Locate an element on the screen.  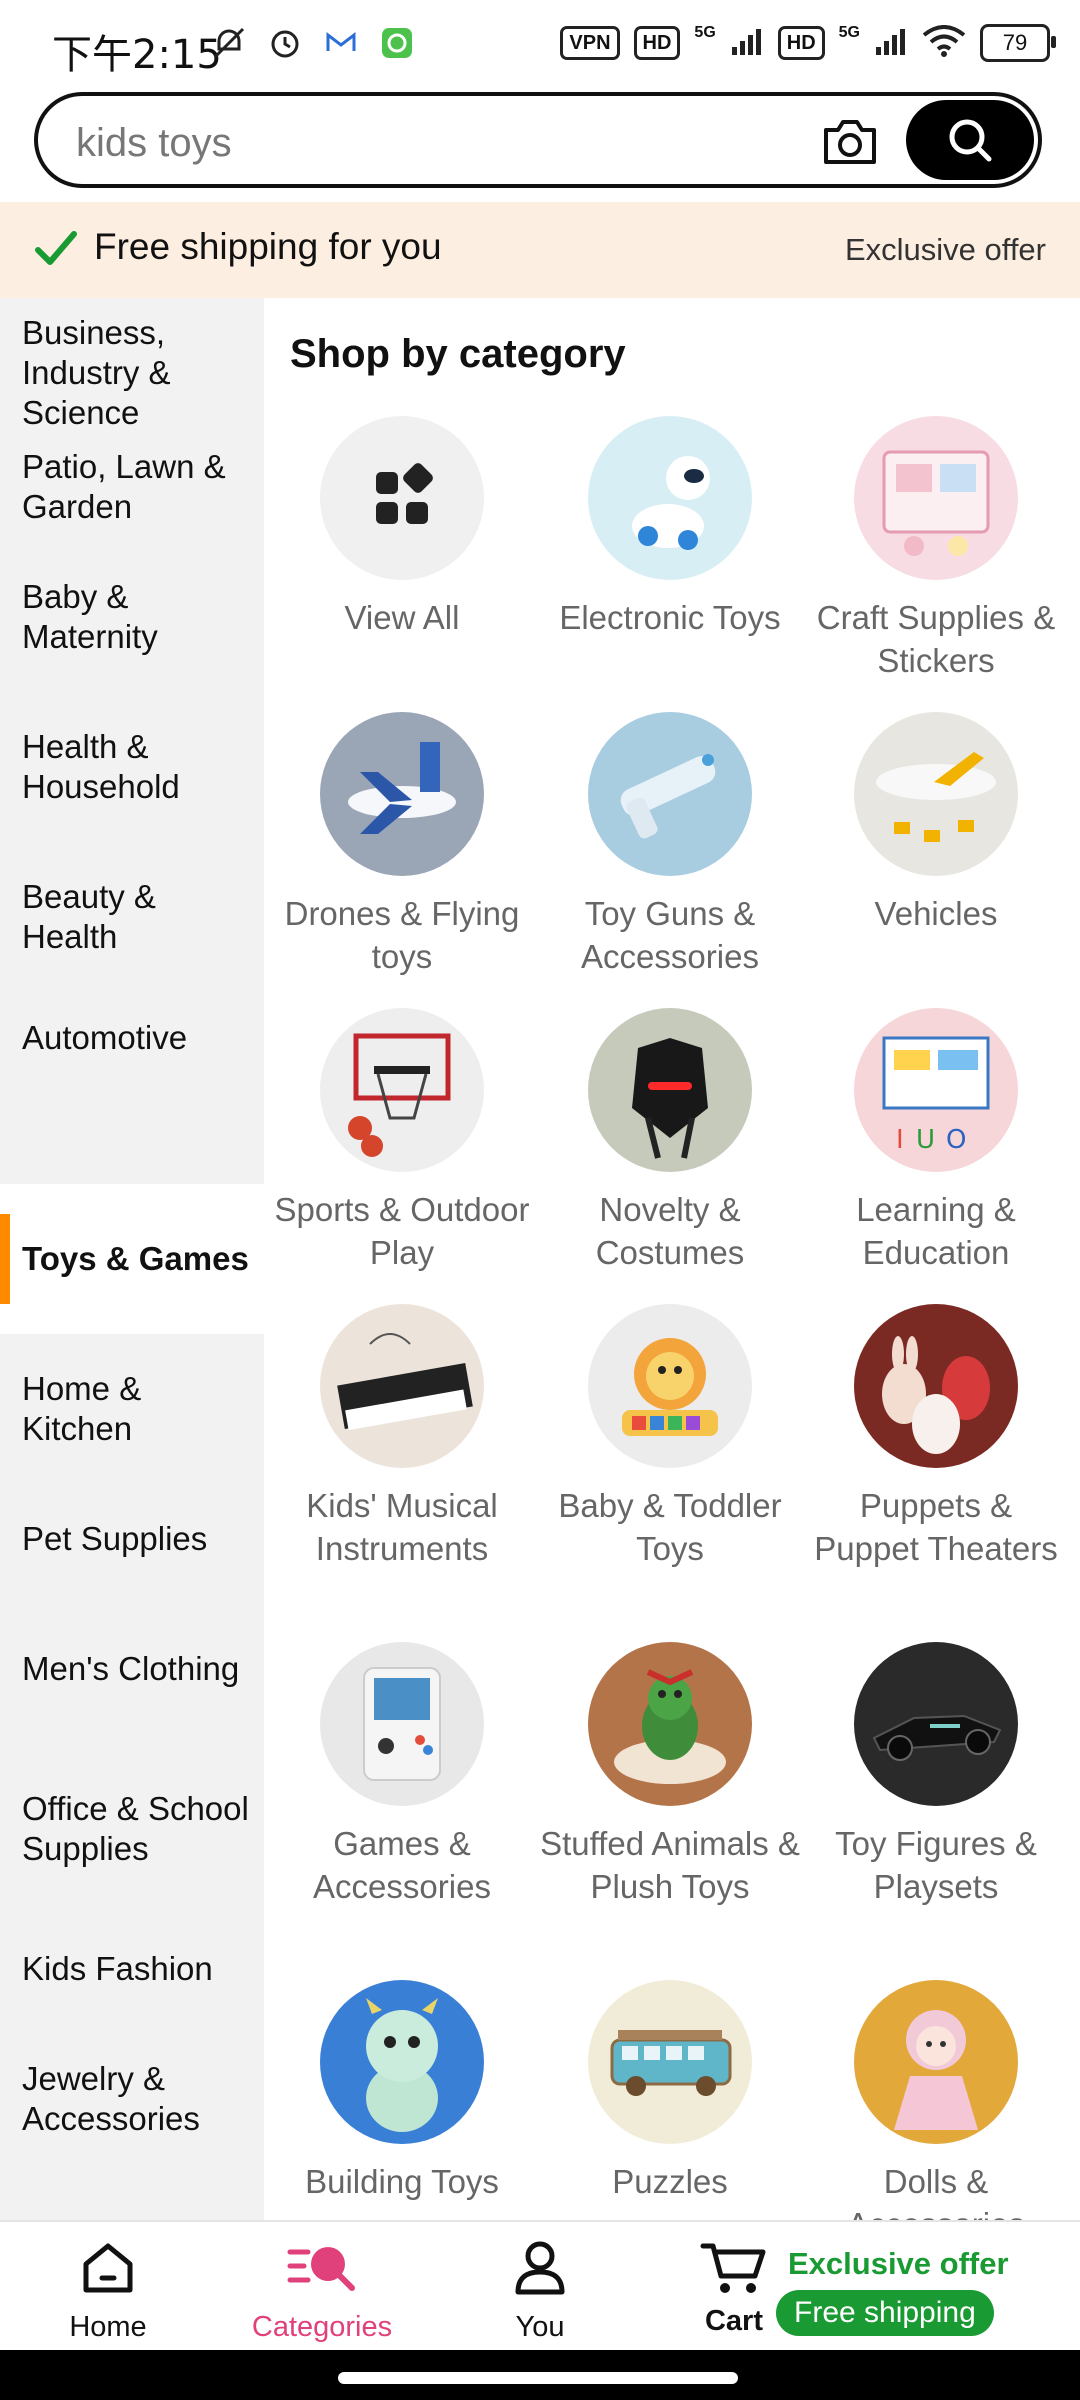
search-input is located at coordinates (446, 143).